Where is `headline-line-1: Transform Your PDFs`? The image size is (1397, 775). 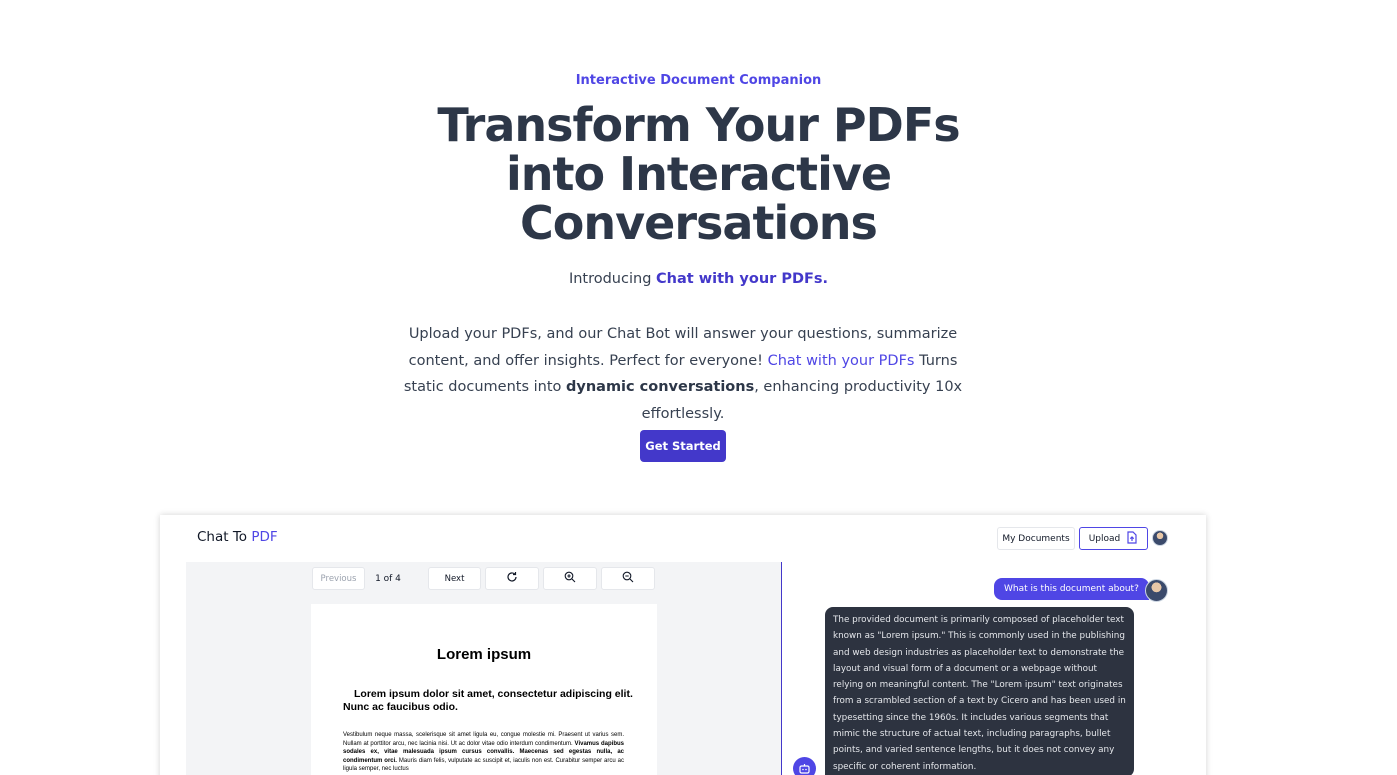 headline-line-1: Transform Your PDFs is located at coordinates (698, 125).